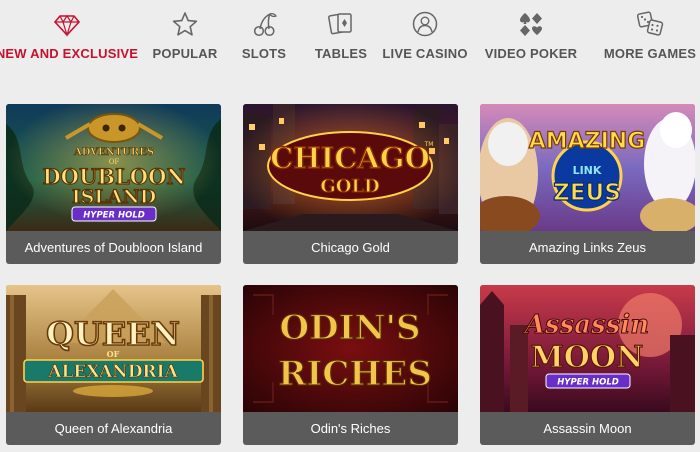 The image size is (700, 452). Describe the element at coordinates (425, 24) in the screenshot. I see `dealer-icon` at that location.